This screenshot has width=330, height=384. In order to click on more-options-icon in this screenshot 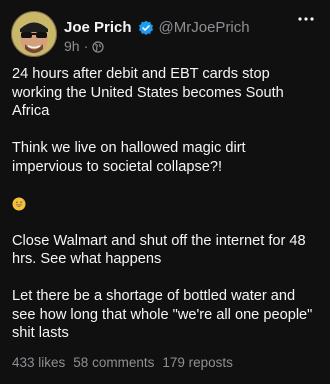, I will do `click(306, 18)`.